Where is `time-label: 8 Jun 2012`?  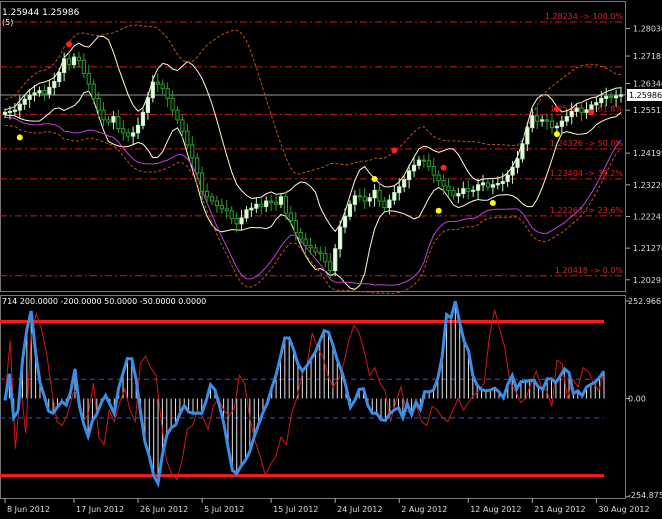
time-label: 8 Jun 2012 is located at coordinates (28, 509).